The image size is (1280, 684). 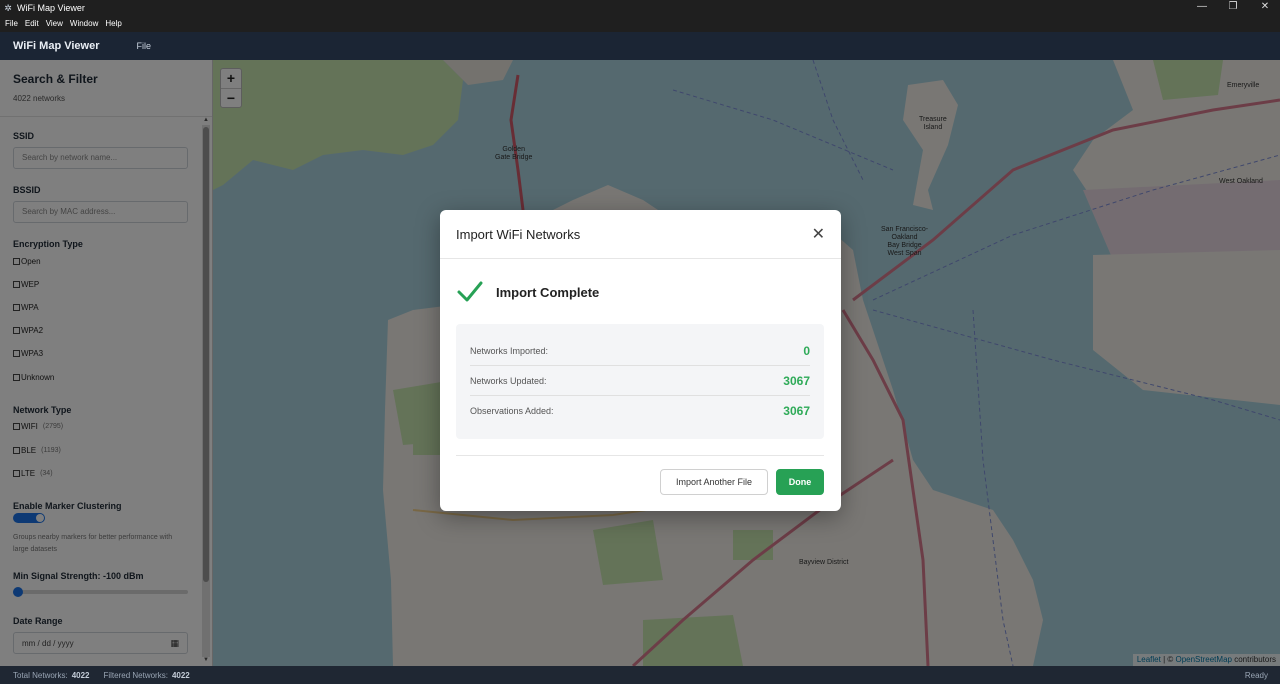 What do you see at coordinates (1202, 7) in the screenshot?
I see `minimize-icon: —` at bounding box center [1202, 7].